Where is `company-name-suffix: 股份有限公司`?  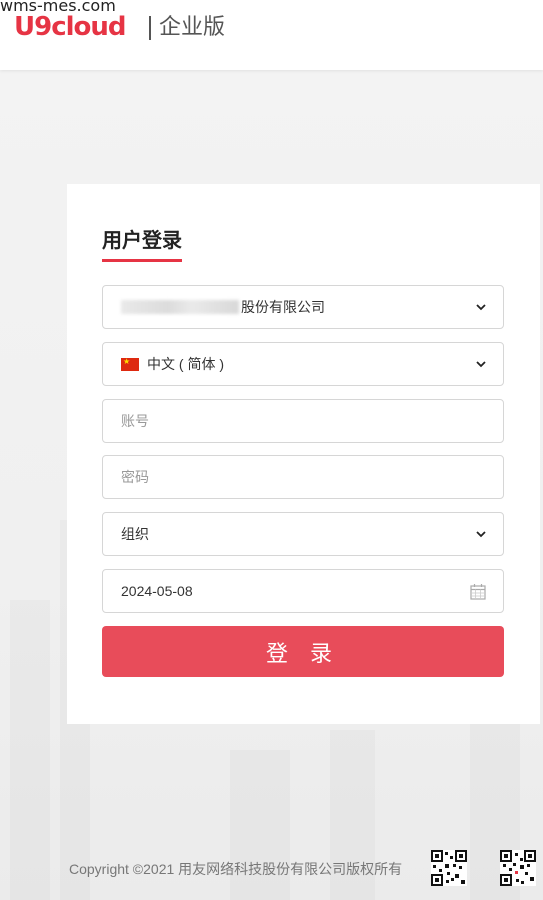
company-name-suffix: 股份有限公司 is located at coordinates (283, 307).